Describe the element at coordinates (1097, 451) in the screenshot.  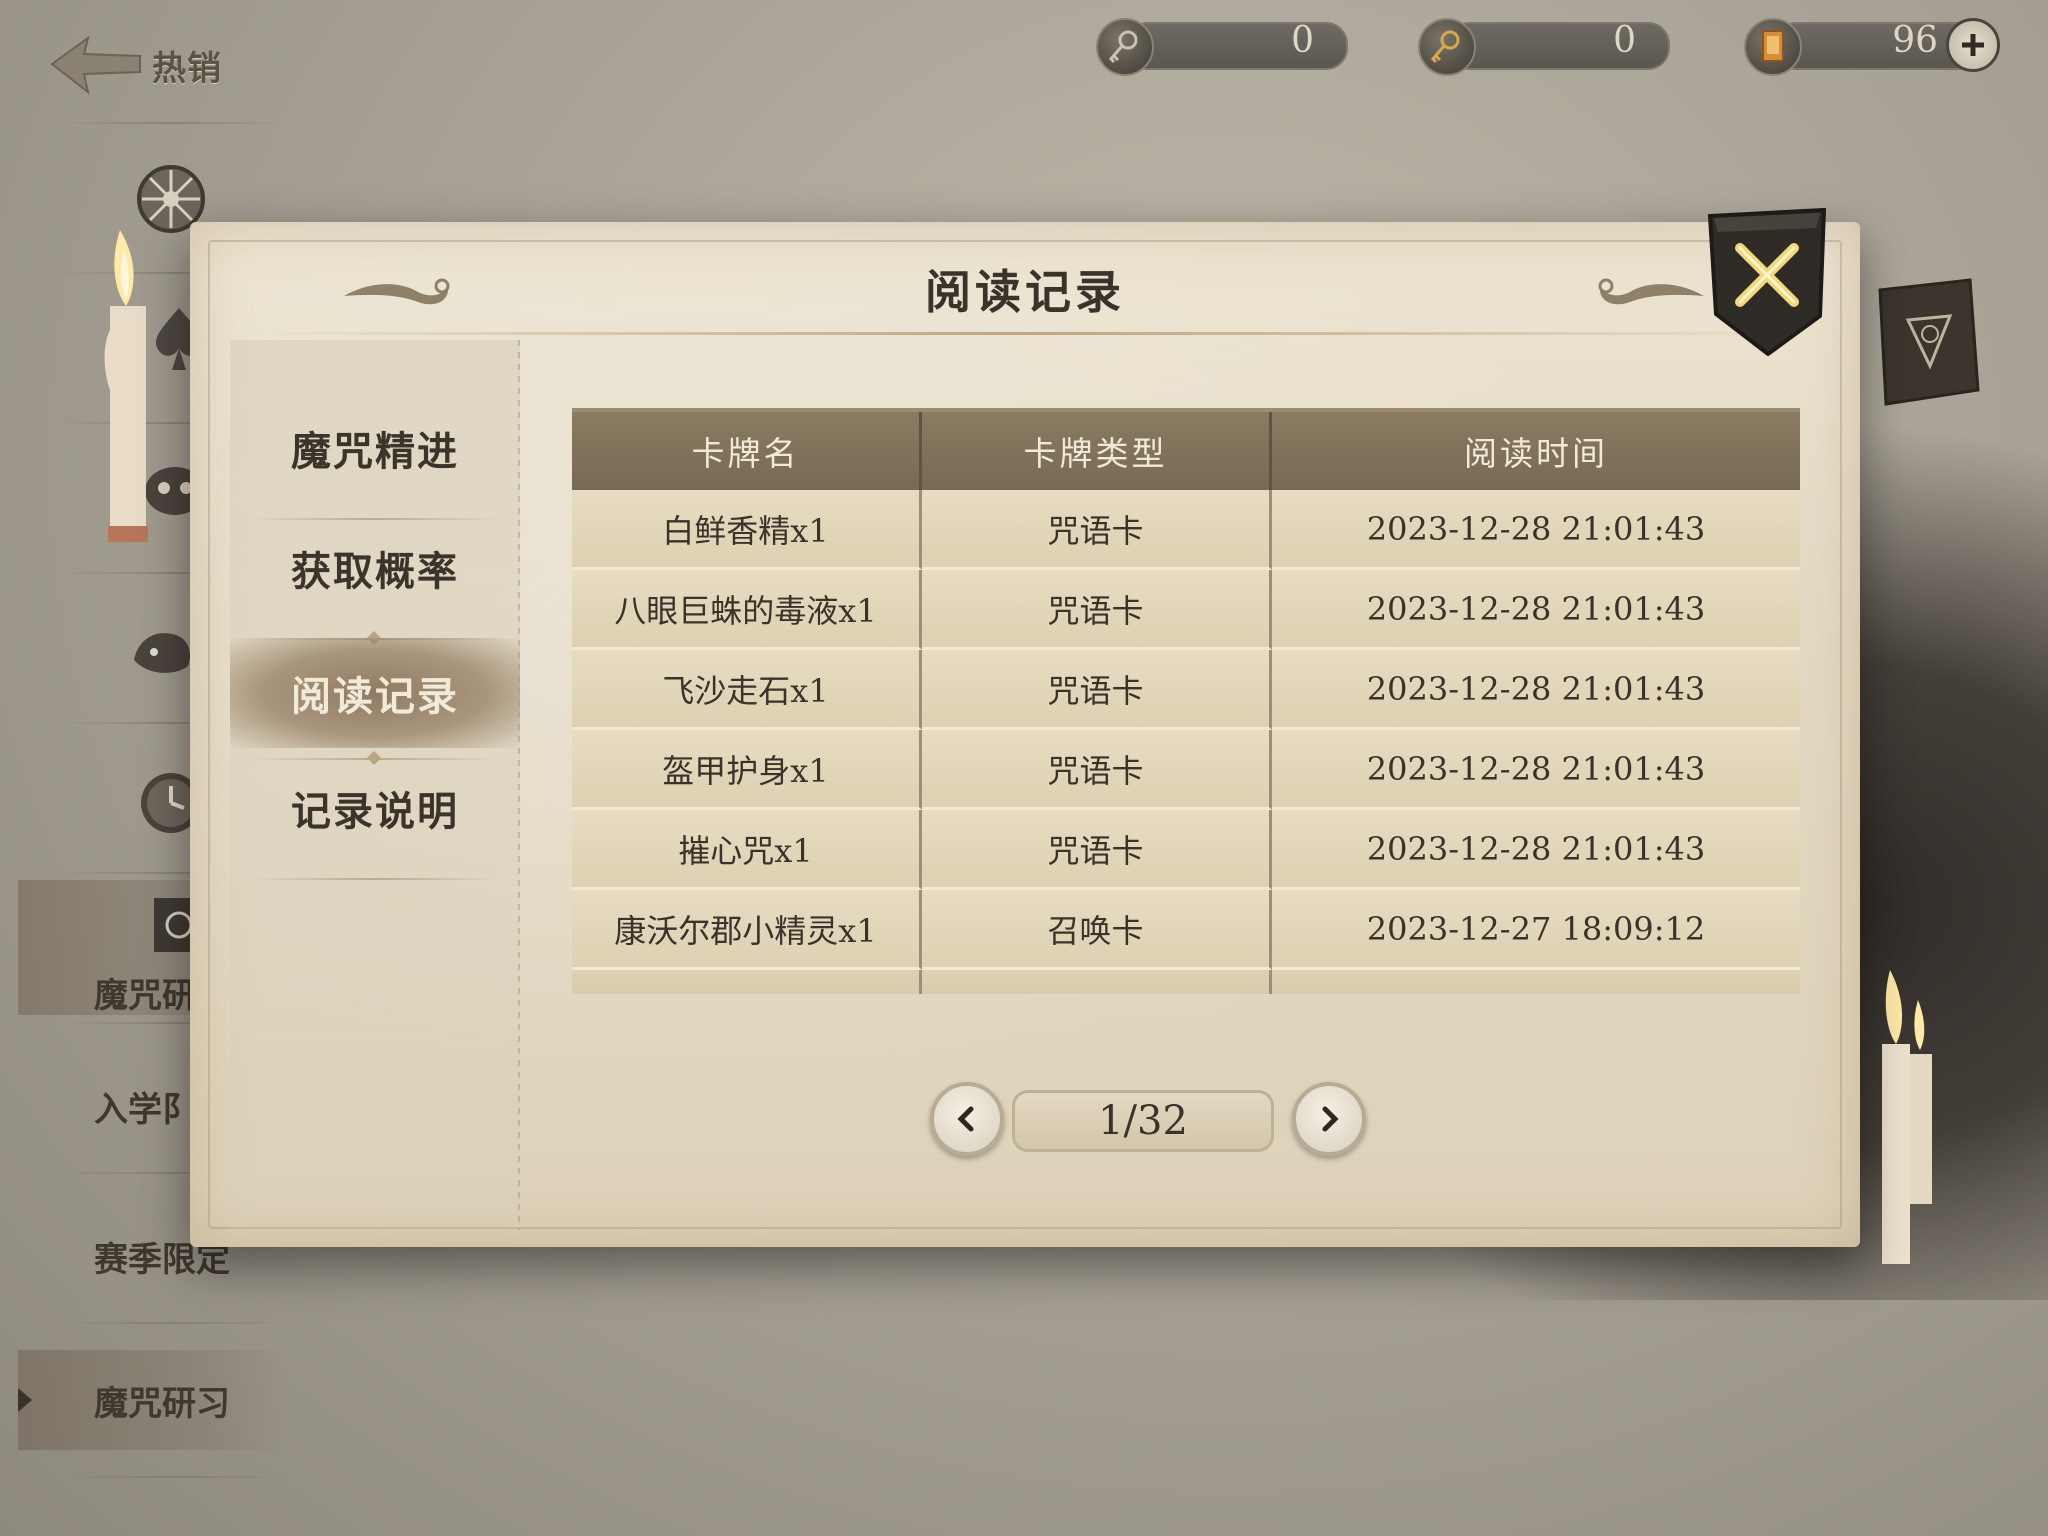
I see `header-card-type: 卡牌类型` at that location.